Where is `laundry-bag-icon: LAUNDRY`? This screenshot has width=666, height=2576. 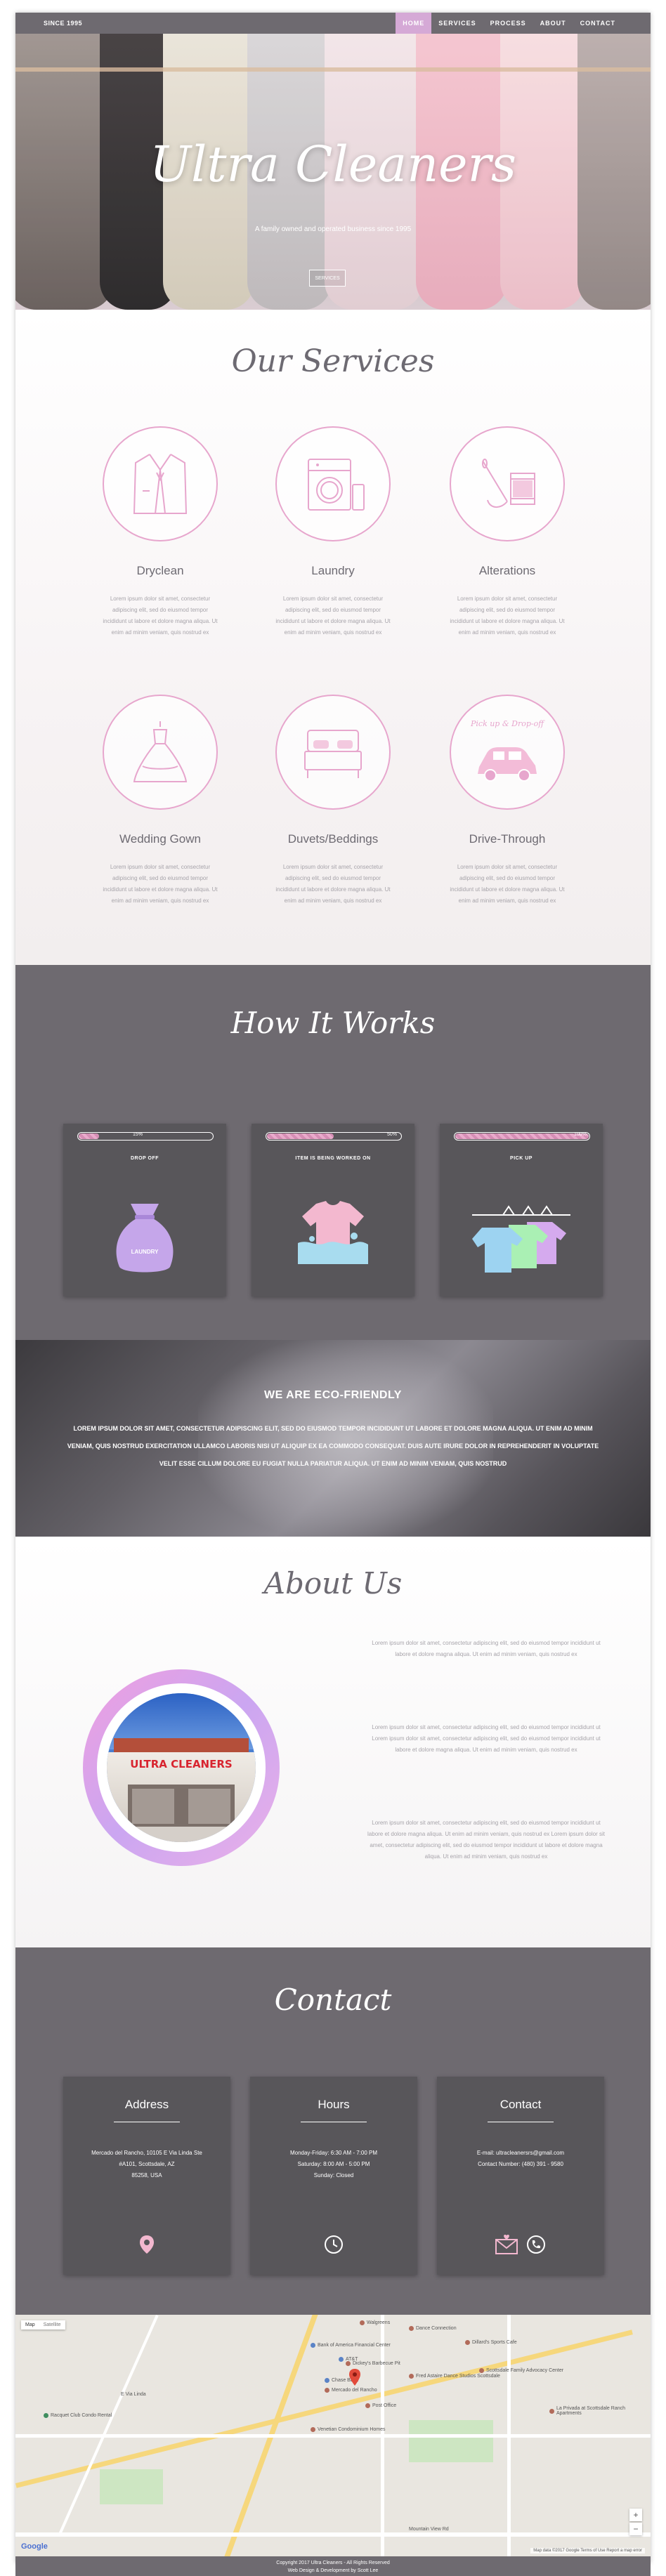
laundry-bag-icon: LAUNDRY is located at coordinates (145, 1236).